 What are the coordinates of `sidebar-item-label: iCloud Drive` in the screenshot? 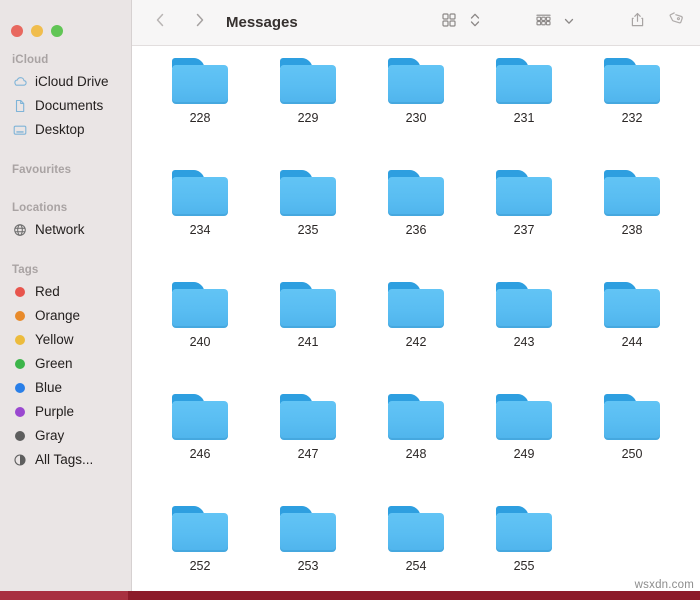 It's located at (72, 82).